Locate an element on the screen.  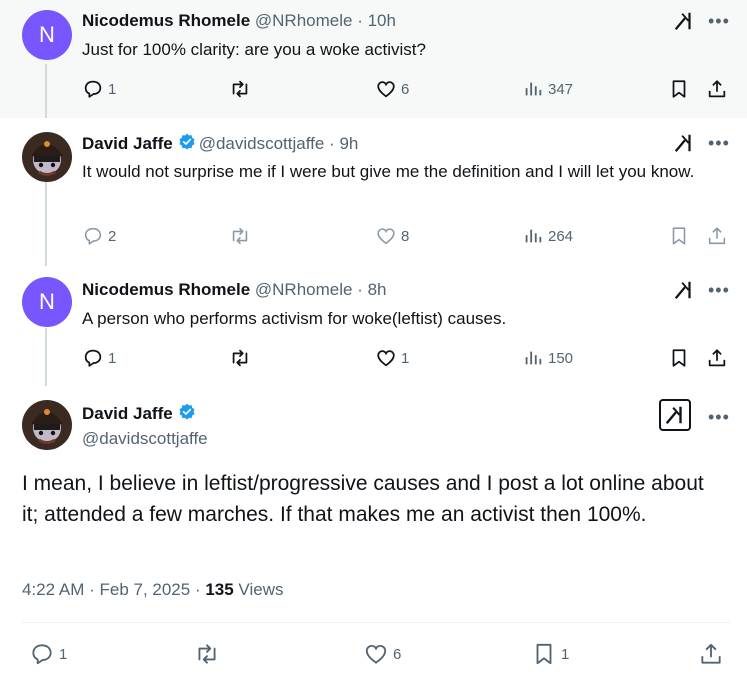
views-count: 135 is located at coordinates (219, 589).